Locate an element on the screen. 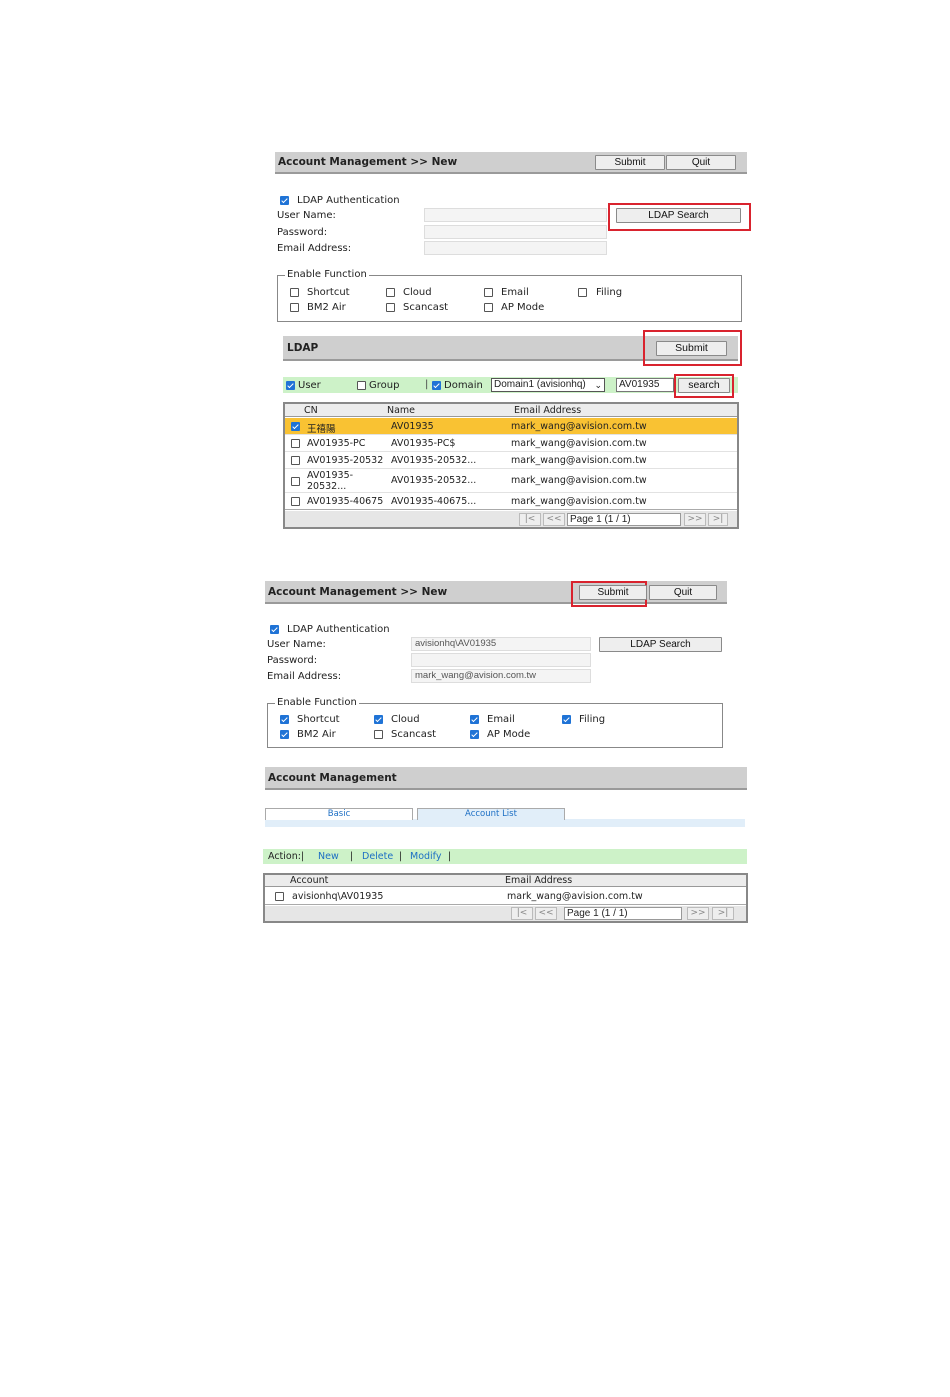 This screenshot has width=950, height=1397. filter-domain-label: Domain is located at coordinates (463, 385).